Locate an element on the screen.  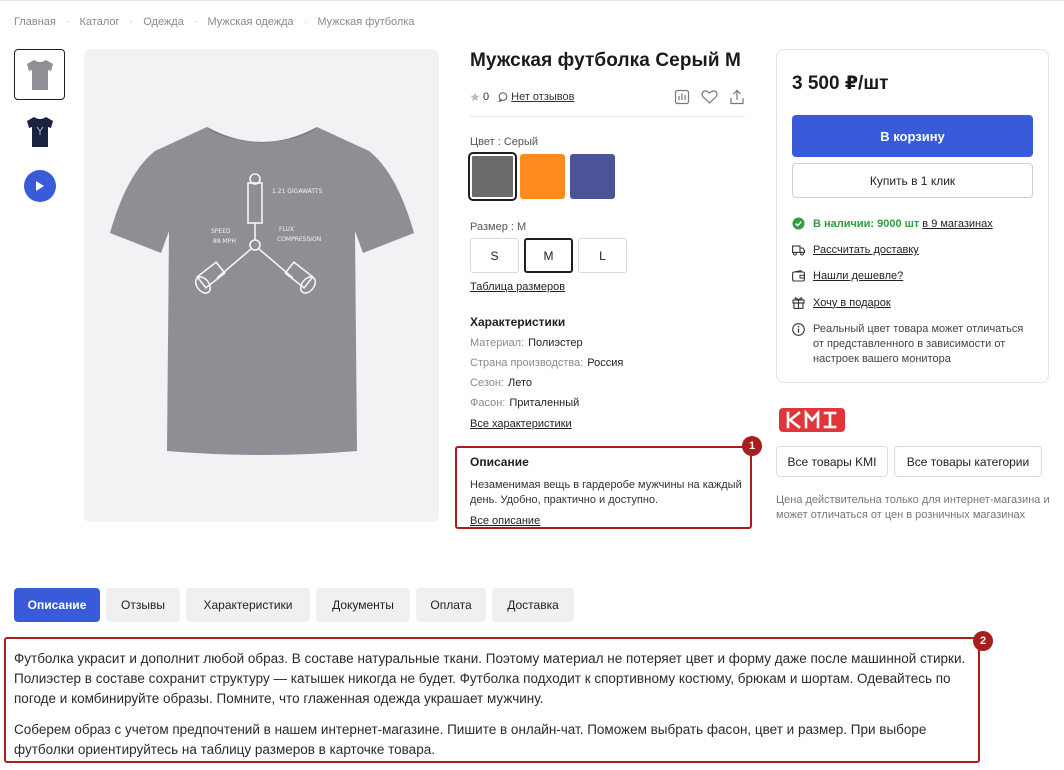
tab-documents: Документы is located at coordinates (363, 605).